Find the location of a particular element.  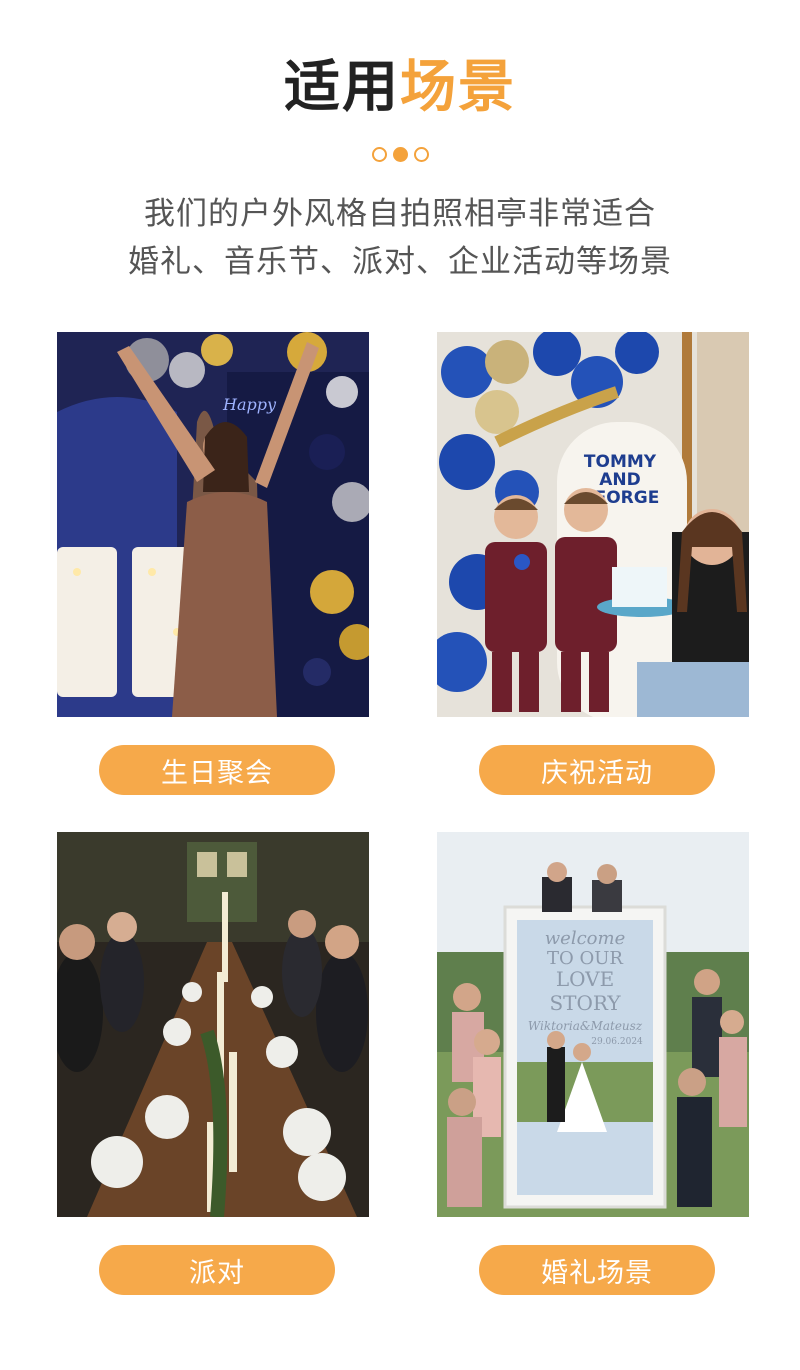

celebration-photo-illustration: TOMMY AND GEORGE is located at coordinates (593, 524).